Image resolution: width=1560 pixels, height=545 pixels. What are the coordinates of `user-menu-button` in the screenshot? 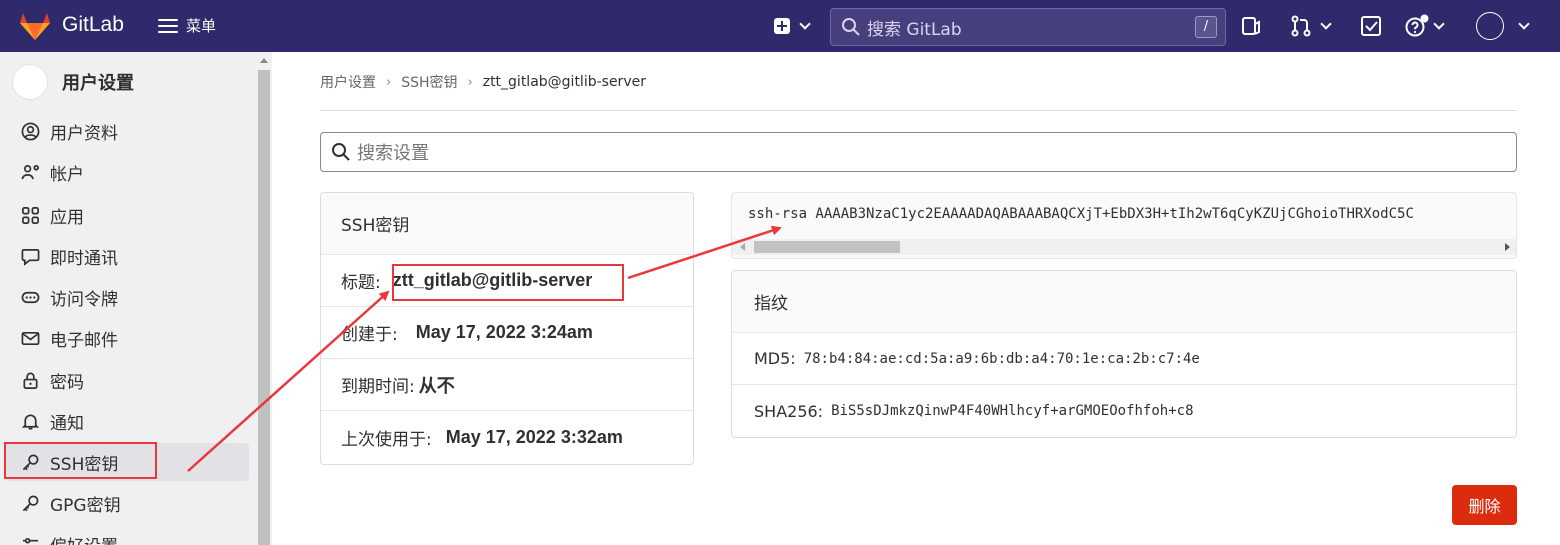 It's located at (1522, 26).